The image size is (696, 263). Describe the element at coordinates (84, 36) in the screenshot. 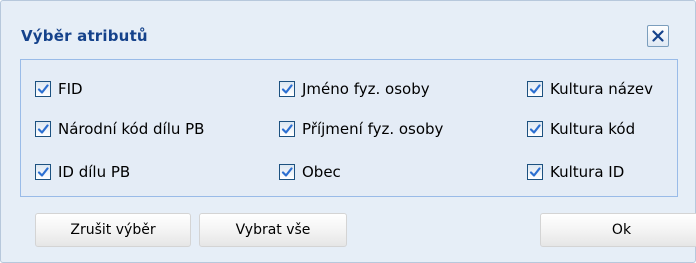

I see `dialog-title: Výběr atributů` at that location.